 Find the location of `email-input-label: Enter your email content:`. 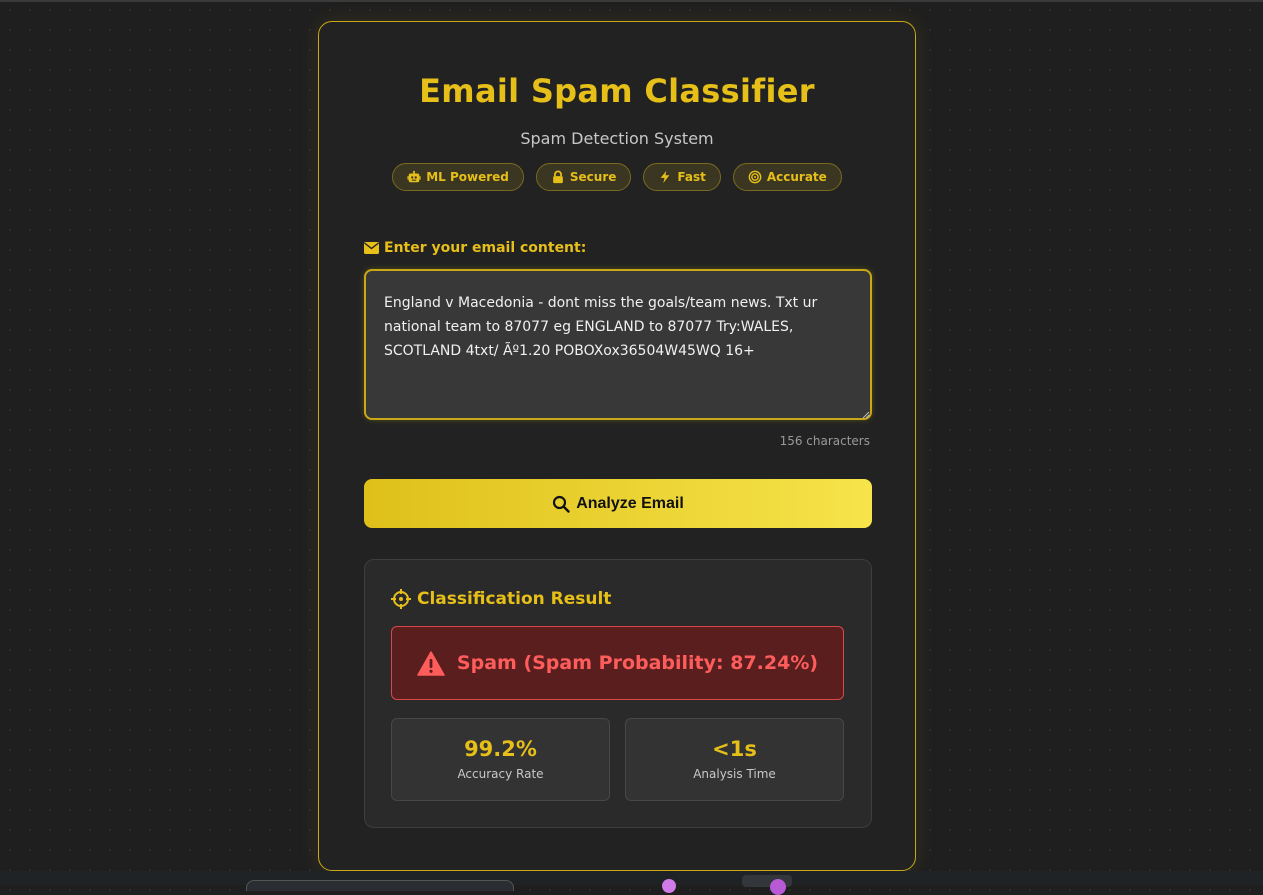

email-input-label: Enter your email content: is located at coordinates (475, 248).